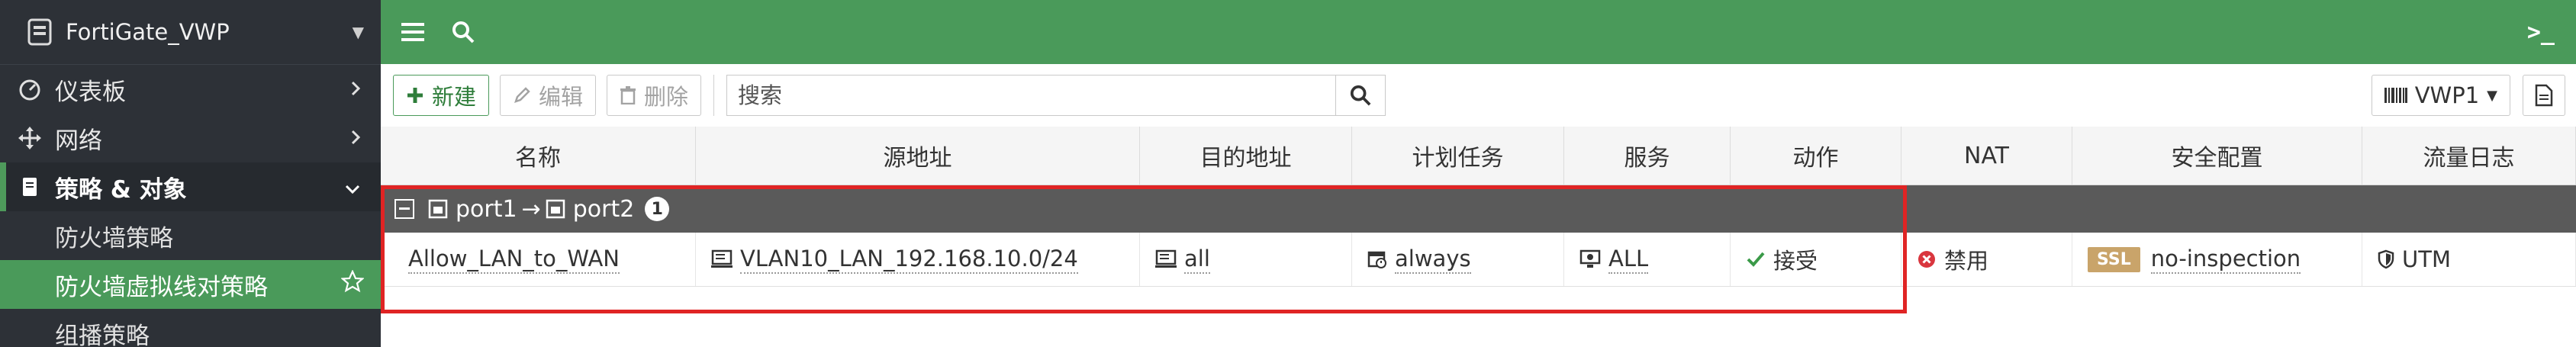 The height and width of the screenshot is (347, 2576). What do you see at coordinates (78, 141) in the screenshot?
I see `sidebar-item-label: 网络` at bounding box center [78, 141].